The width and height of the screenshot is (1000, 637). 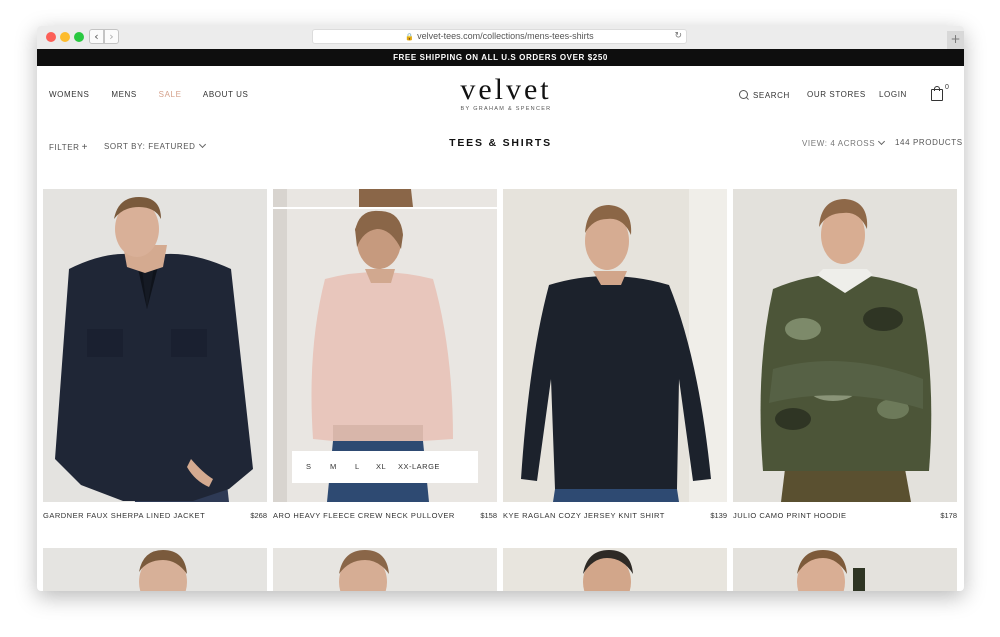 What do you see at coordinates (839, 143) in the screenshot?
I see `view-label: VIEW: 4 ACROSS` at bounding box center [839, 143].